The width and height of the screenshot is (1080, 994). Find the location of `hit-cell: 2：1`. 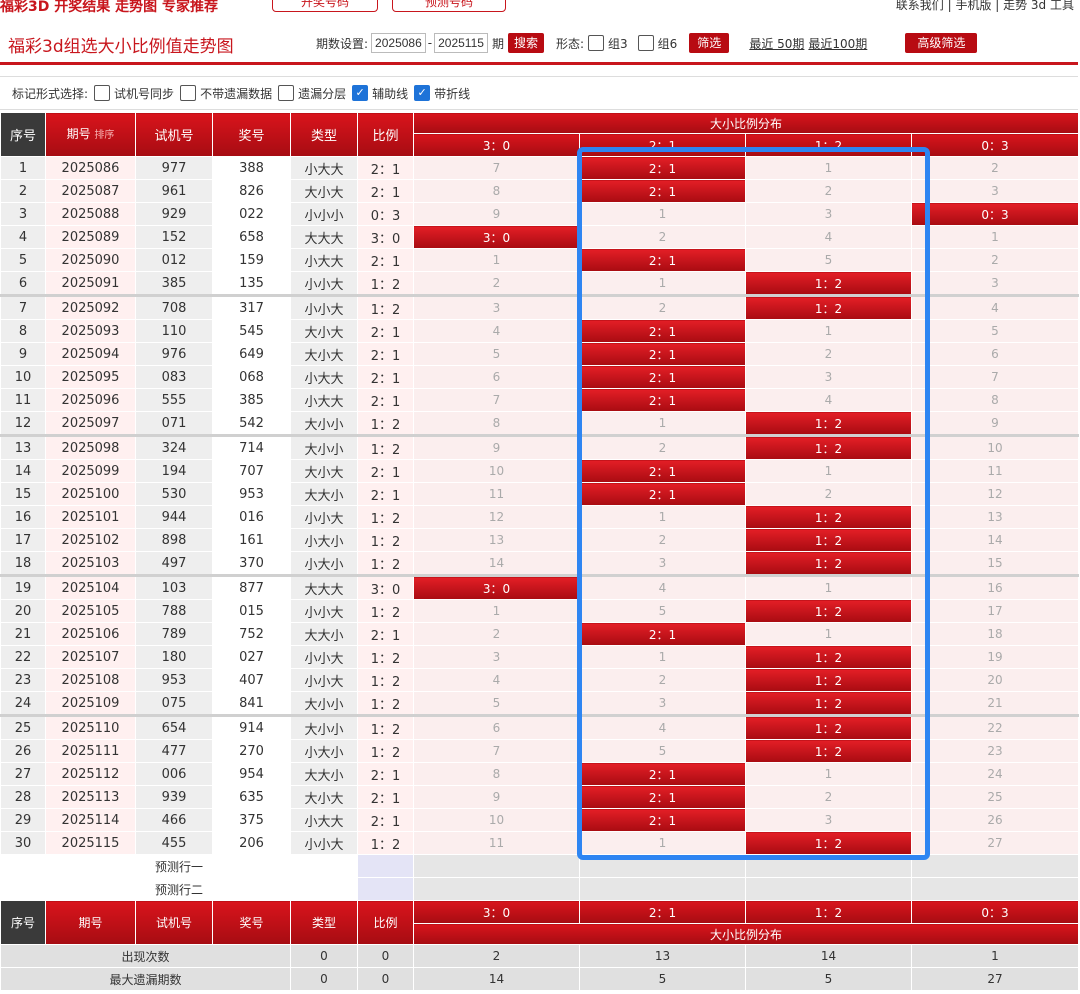

hit-cell: 2：1 is located at coordinates (662, 191).